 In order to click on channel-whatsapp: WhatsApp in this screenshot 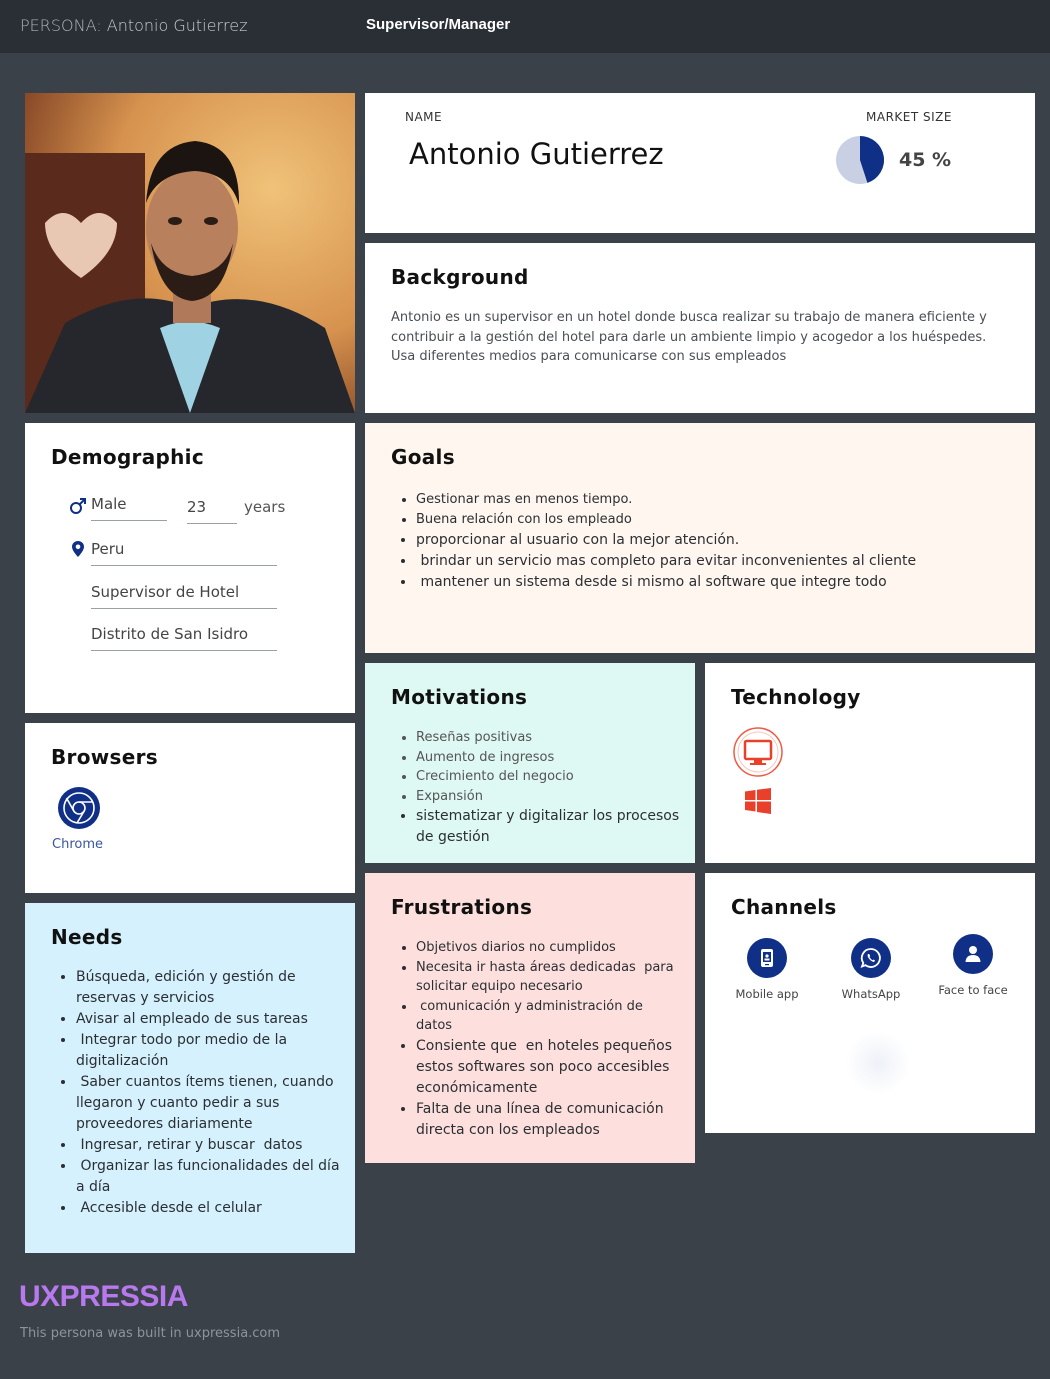, I will do `click(871, 969)`.